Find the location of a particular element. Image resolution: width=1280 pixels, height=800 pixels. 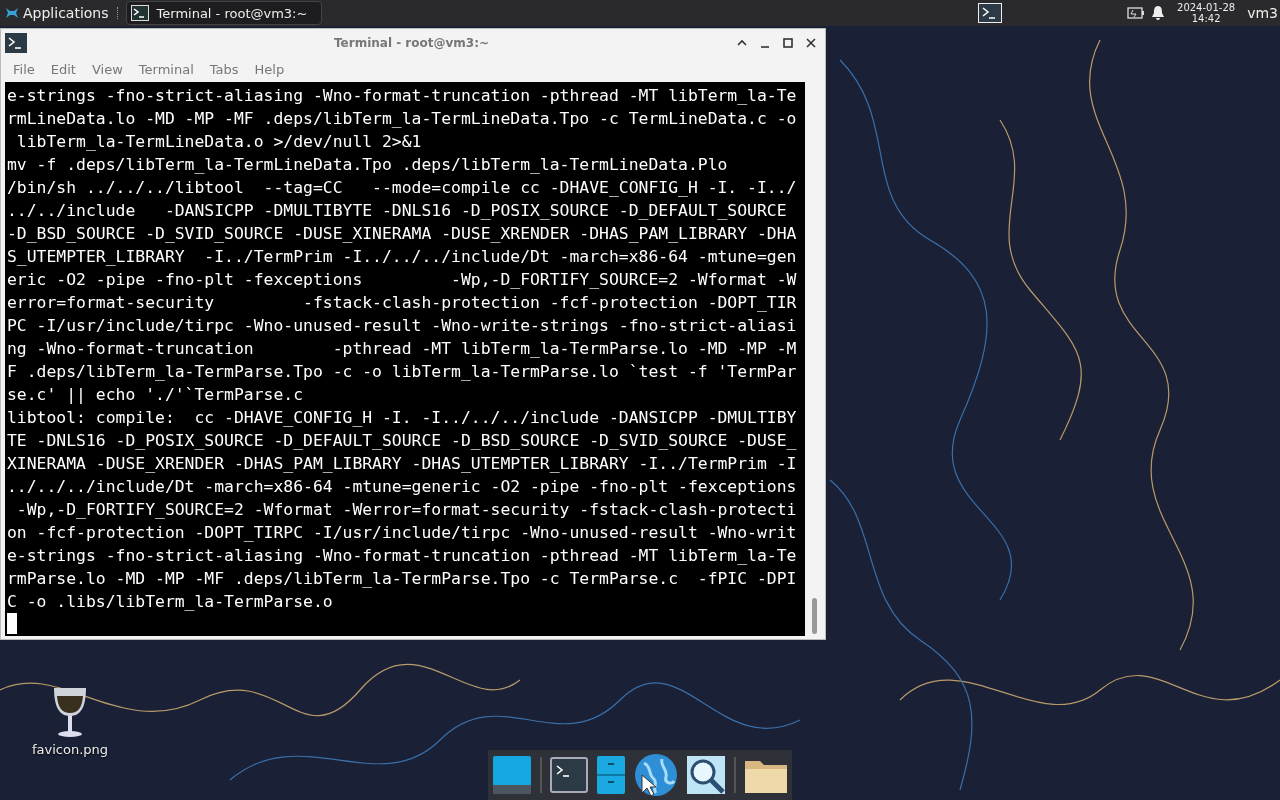

clock-time: 14:42 is located at coordinates (1206, 18).